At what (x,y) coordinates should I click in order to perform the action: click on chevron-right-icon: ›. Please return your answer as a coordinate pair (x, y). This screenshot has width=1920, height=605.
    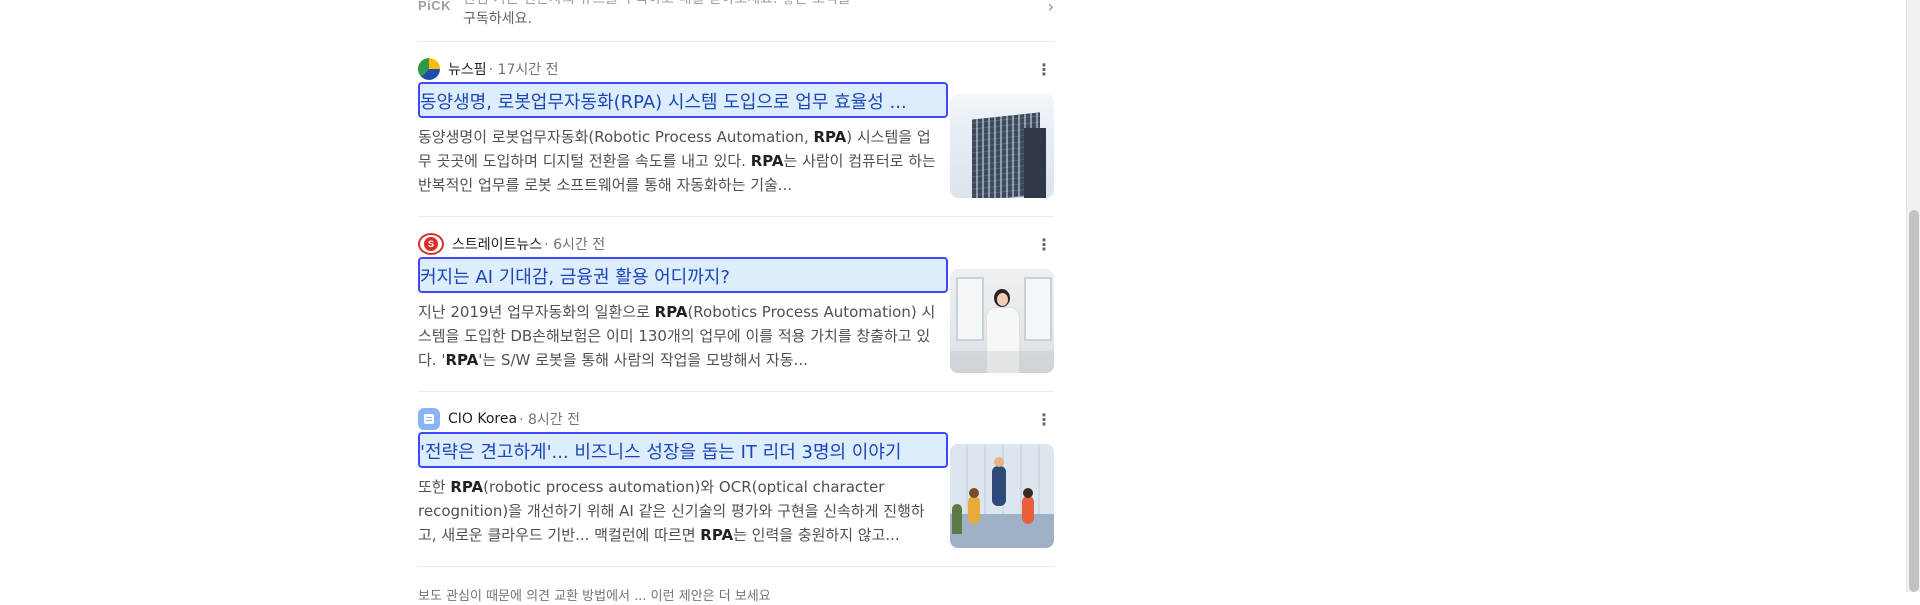
    Looking at the image, I should click on (1051, 8).